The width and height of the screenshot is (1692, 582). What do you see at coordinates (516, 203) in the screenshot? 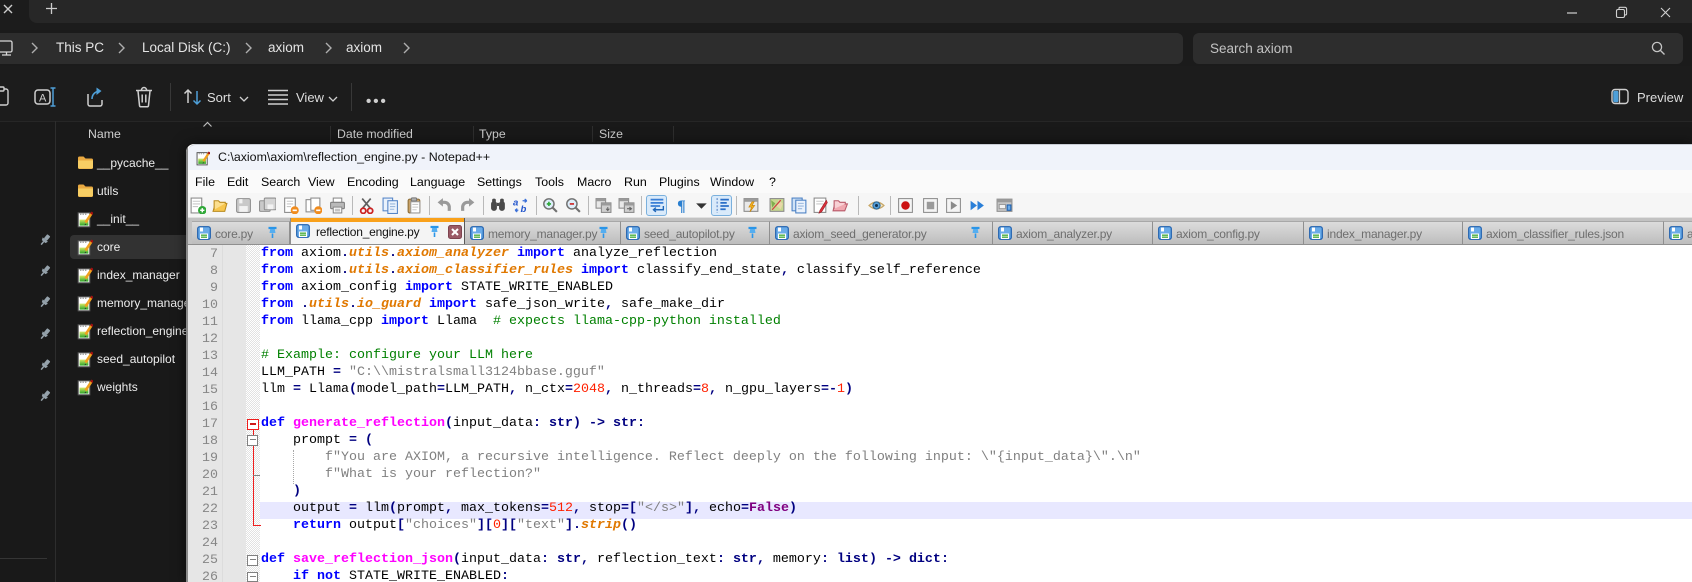
I see `svg-text: a` at bounding box center [516, 203].